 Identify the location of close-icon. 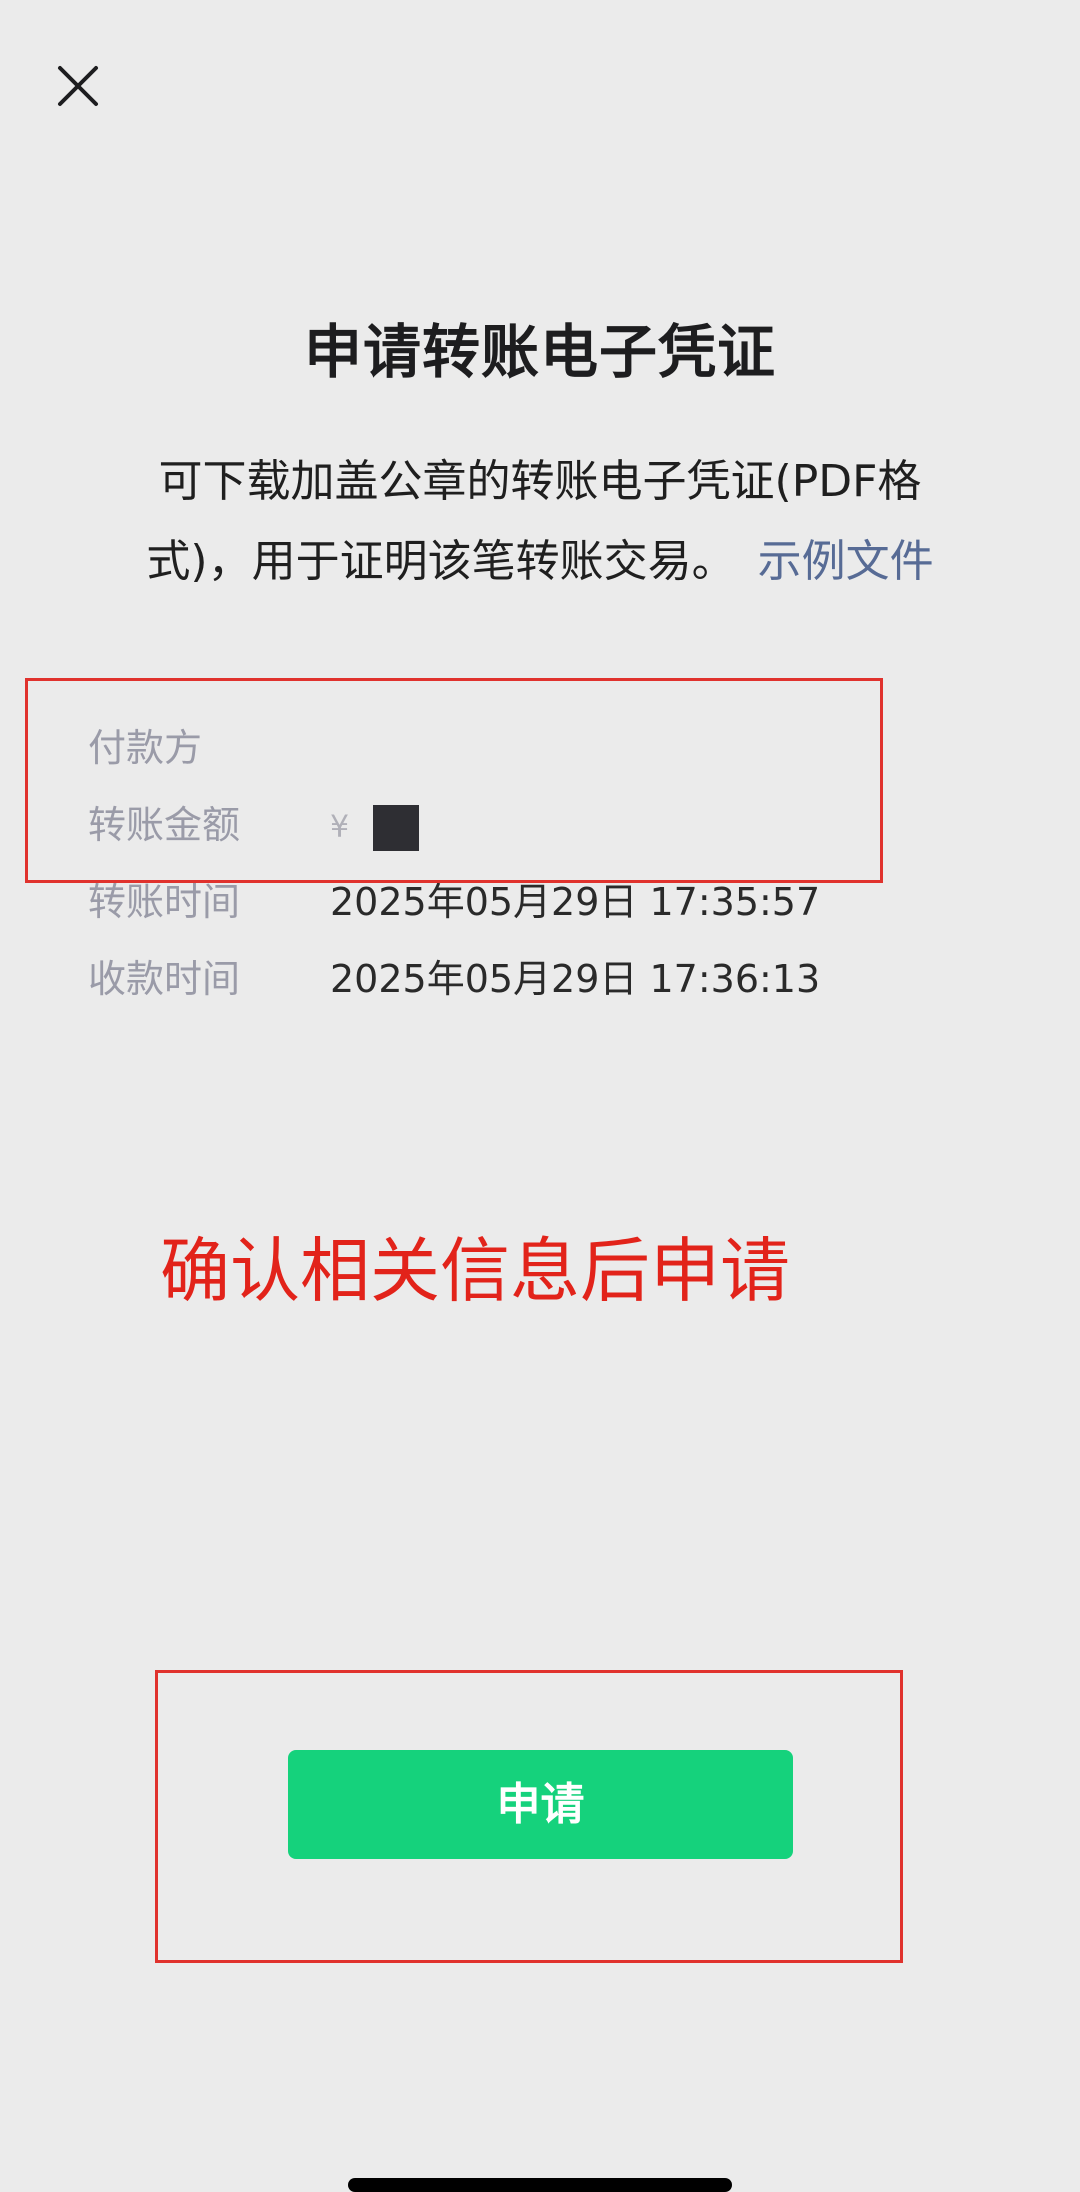
(78, 86).